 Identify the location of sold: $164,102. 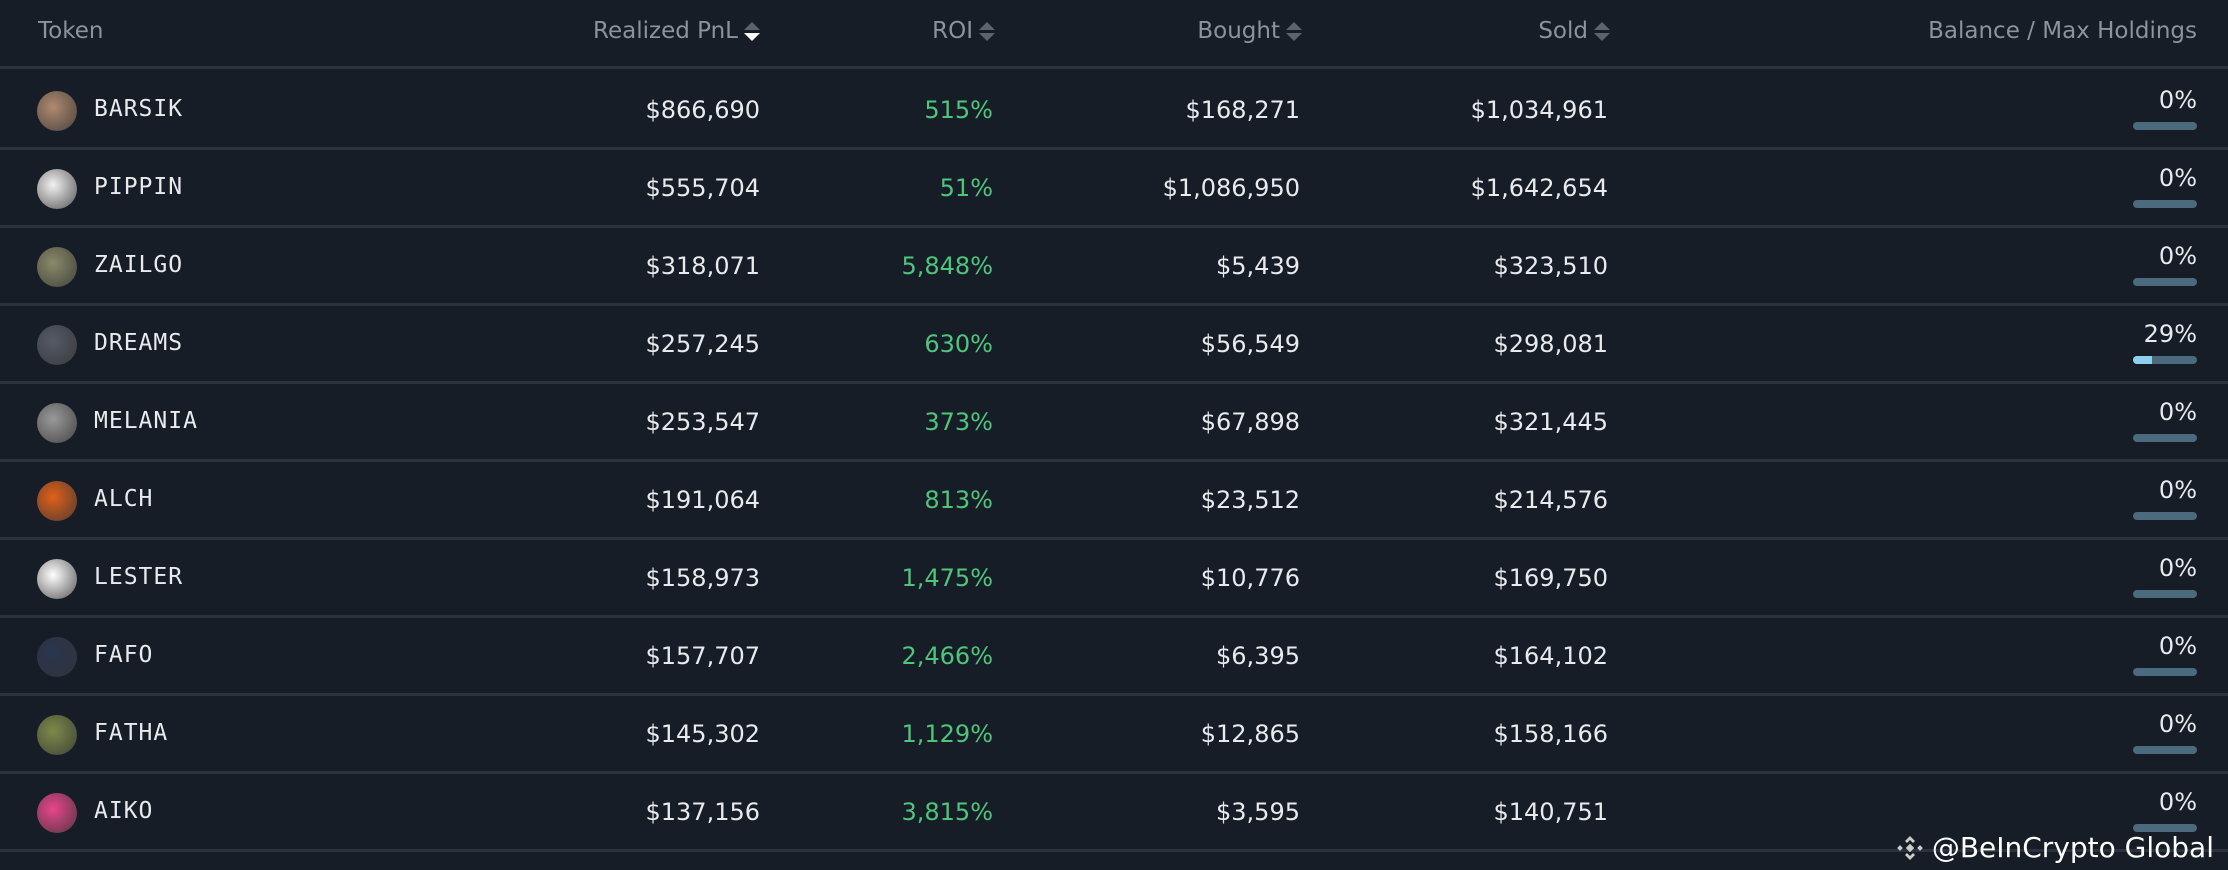
(1550, 656).